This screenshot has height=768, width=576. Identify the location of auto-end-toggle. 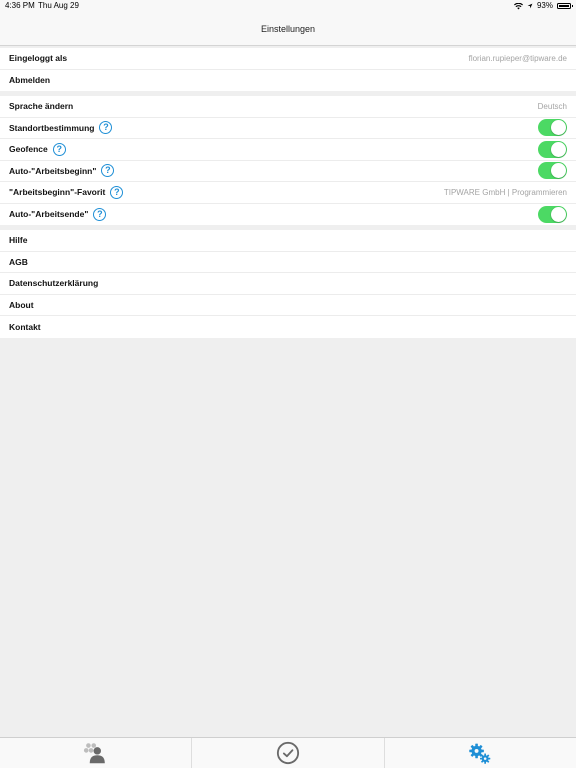
(552, 214).